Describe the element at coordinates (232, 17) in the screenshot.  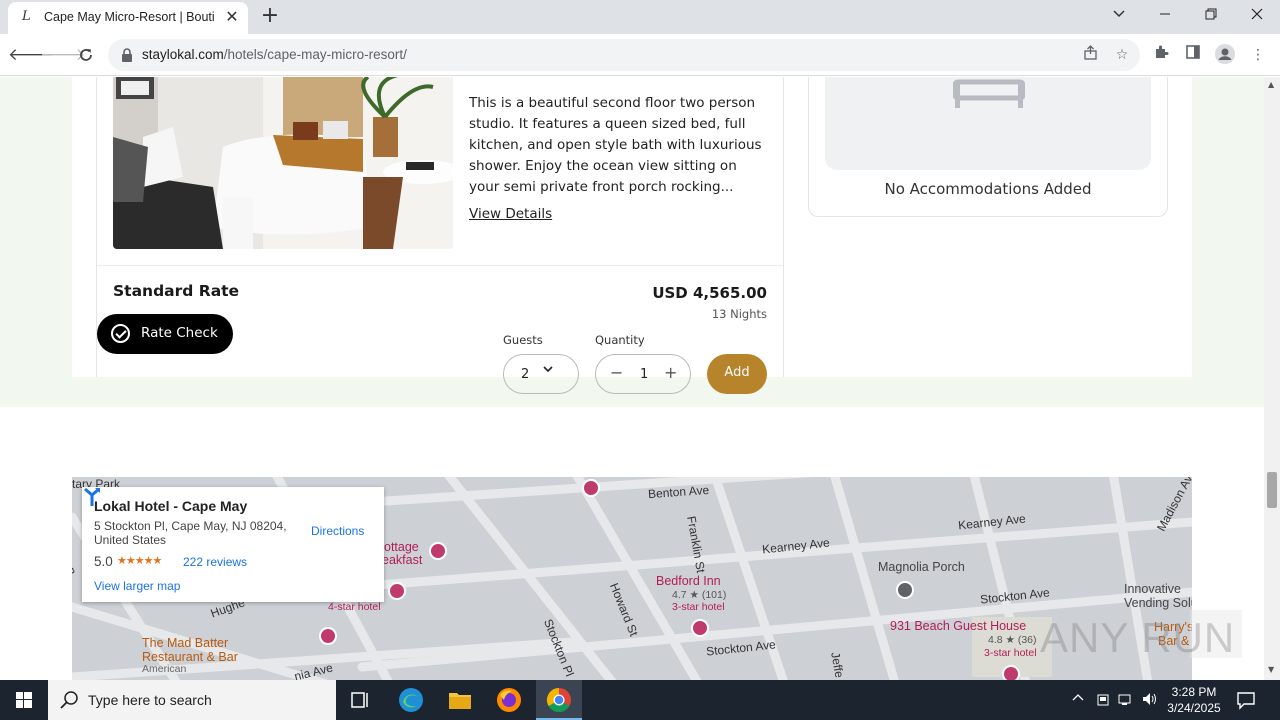
I see `tab-close-icon: ✕` at that location.